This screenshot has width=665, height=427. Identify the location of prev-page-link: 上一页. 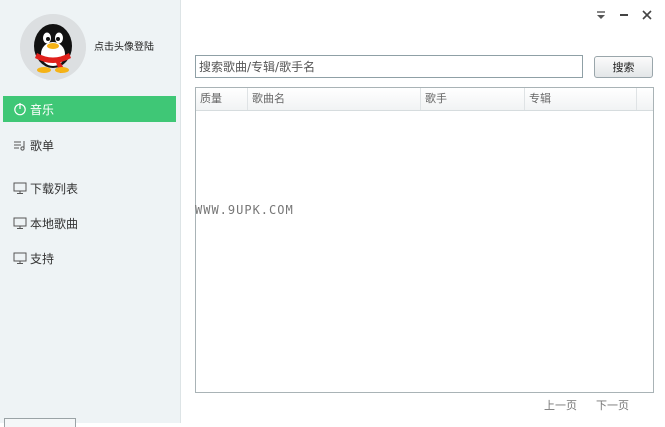
(560, 405).